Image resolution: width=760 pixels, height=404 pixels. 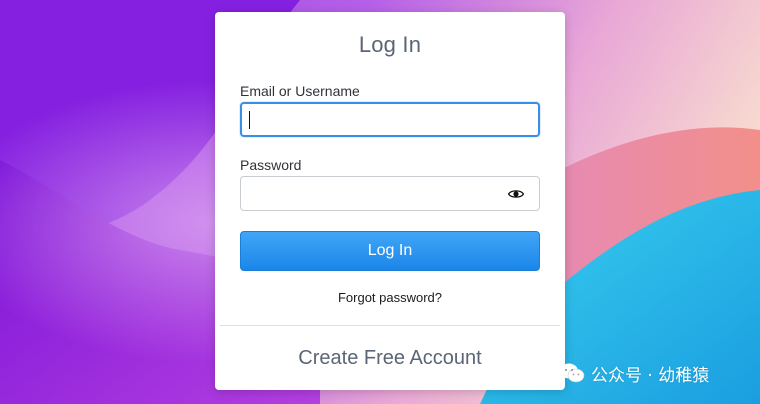 I want to click on login-button: Log In, so click(x=390, y=251).